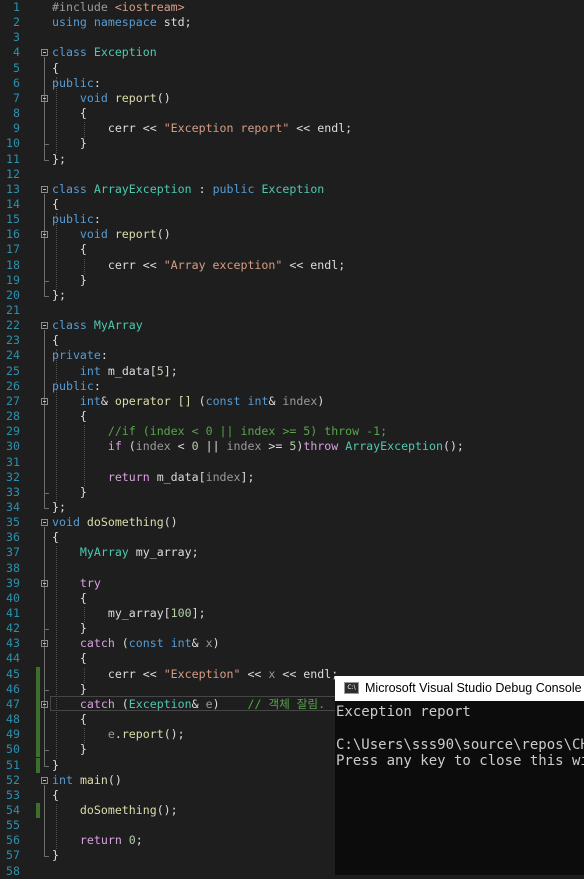 The width and height of the screenshot is (584, 879). What do you see at coordinates (292, 583) in the screenshot?
I see `code-line: 39 try` at bounding box center [292, 583].